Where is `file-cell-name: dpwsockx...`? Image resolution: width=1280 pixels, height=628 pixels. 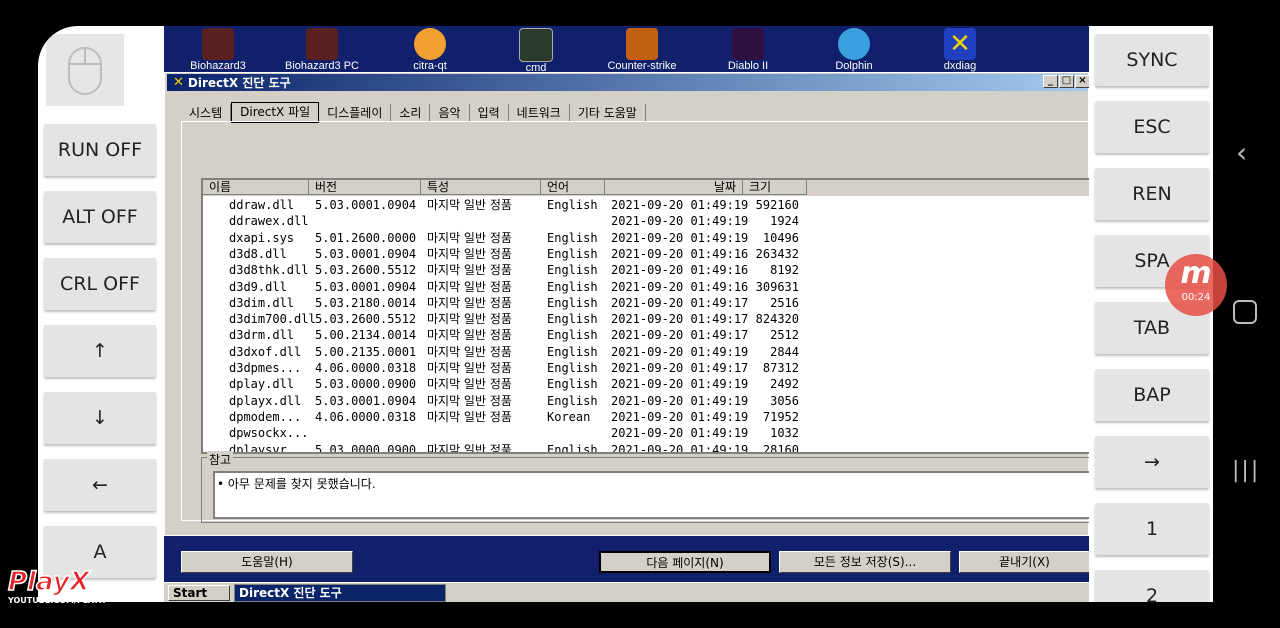
file-cell-name: dpwsockx... is located at coordinates (269, 433).